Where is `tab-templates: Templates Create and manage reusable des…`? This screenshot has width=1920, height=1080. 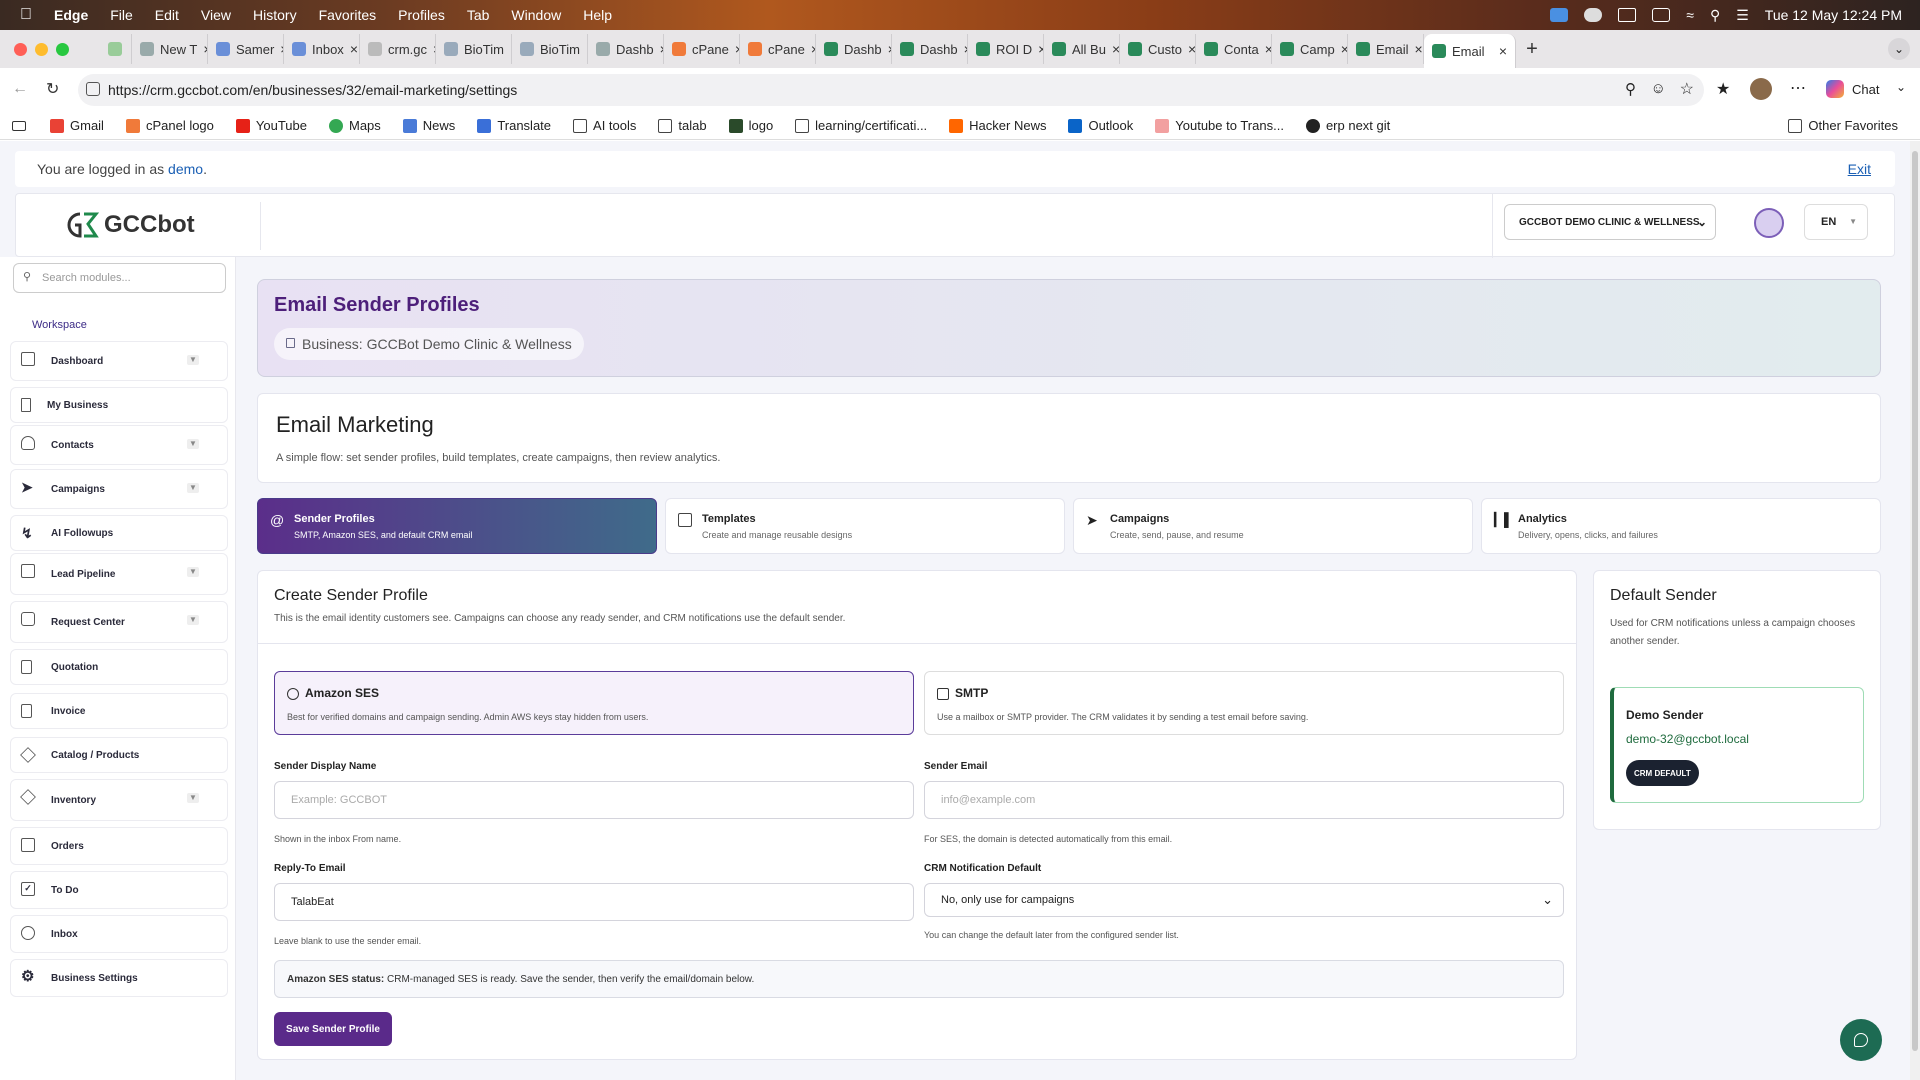 tab-templates: Templates Create and manage reusable des… is located at coordinates (865, 526).